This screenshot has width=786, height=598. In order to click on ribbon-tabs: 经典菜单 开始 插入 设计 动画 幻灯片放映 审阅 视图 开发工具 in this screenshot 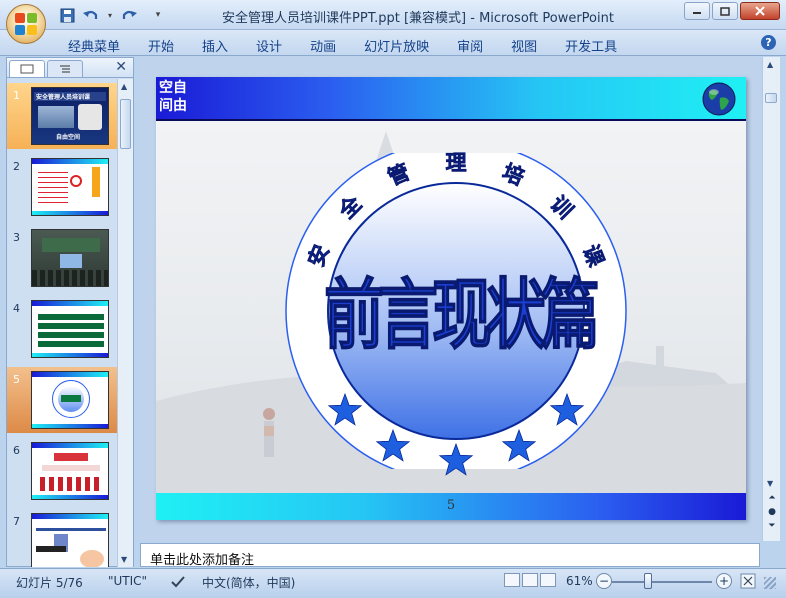, I will do `click(342, 45)`.